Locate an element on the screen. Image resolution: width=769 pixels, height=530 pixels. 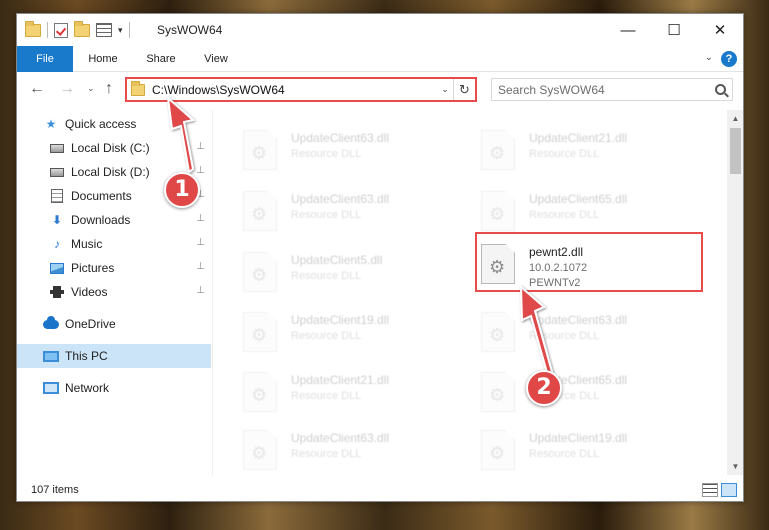
tiles-view-icon is located at coordinates (729, 490).